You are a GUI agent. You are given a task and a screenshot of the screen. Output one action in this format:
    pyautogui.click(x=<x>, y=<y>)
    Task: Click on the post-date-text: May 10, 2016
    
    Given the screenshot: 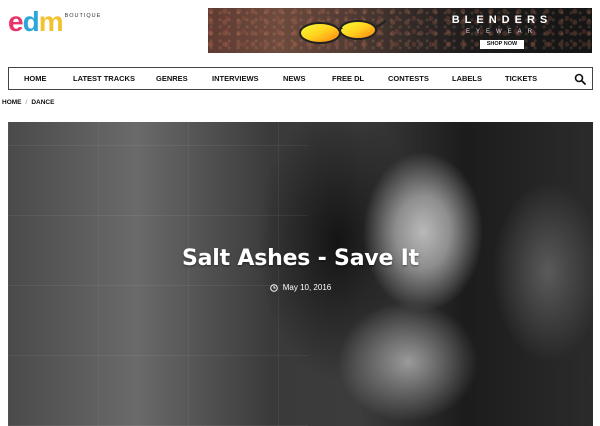 What is the action you would take?
    pyautogui.click(x=307, y=287)
    